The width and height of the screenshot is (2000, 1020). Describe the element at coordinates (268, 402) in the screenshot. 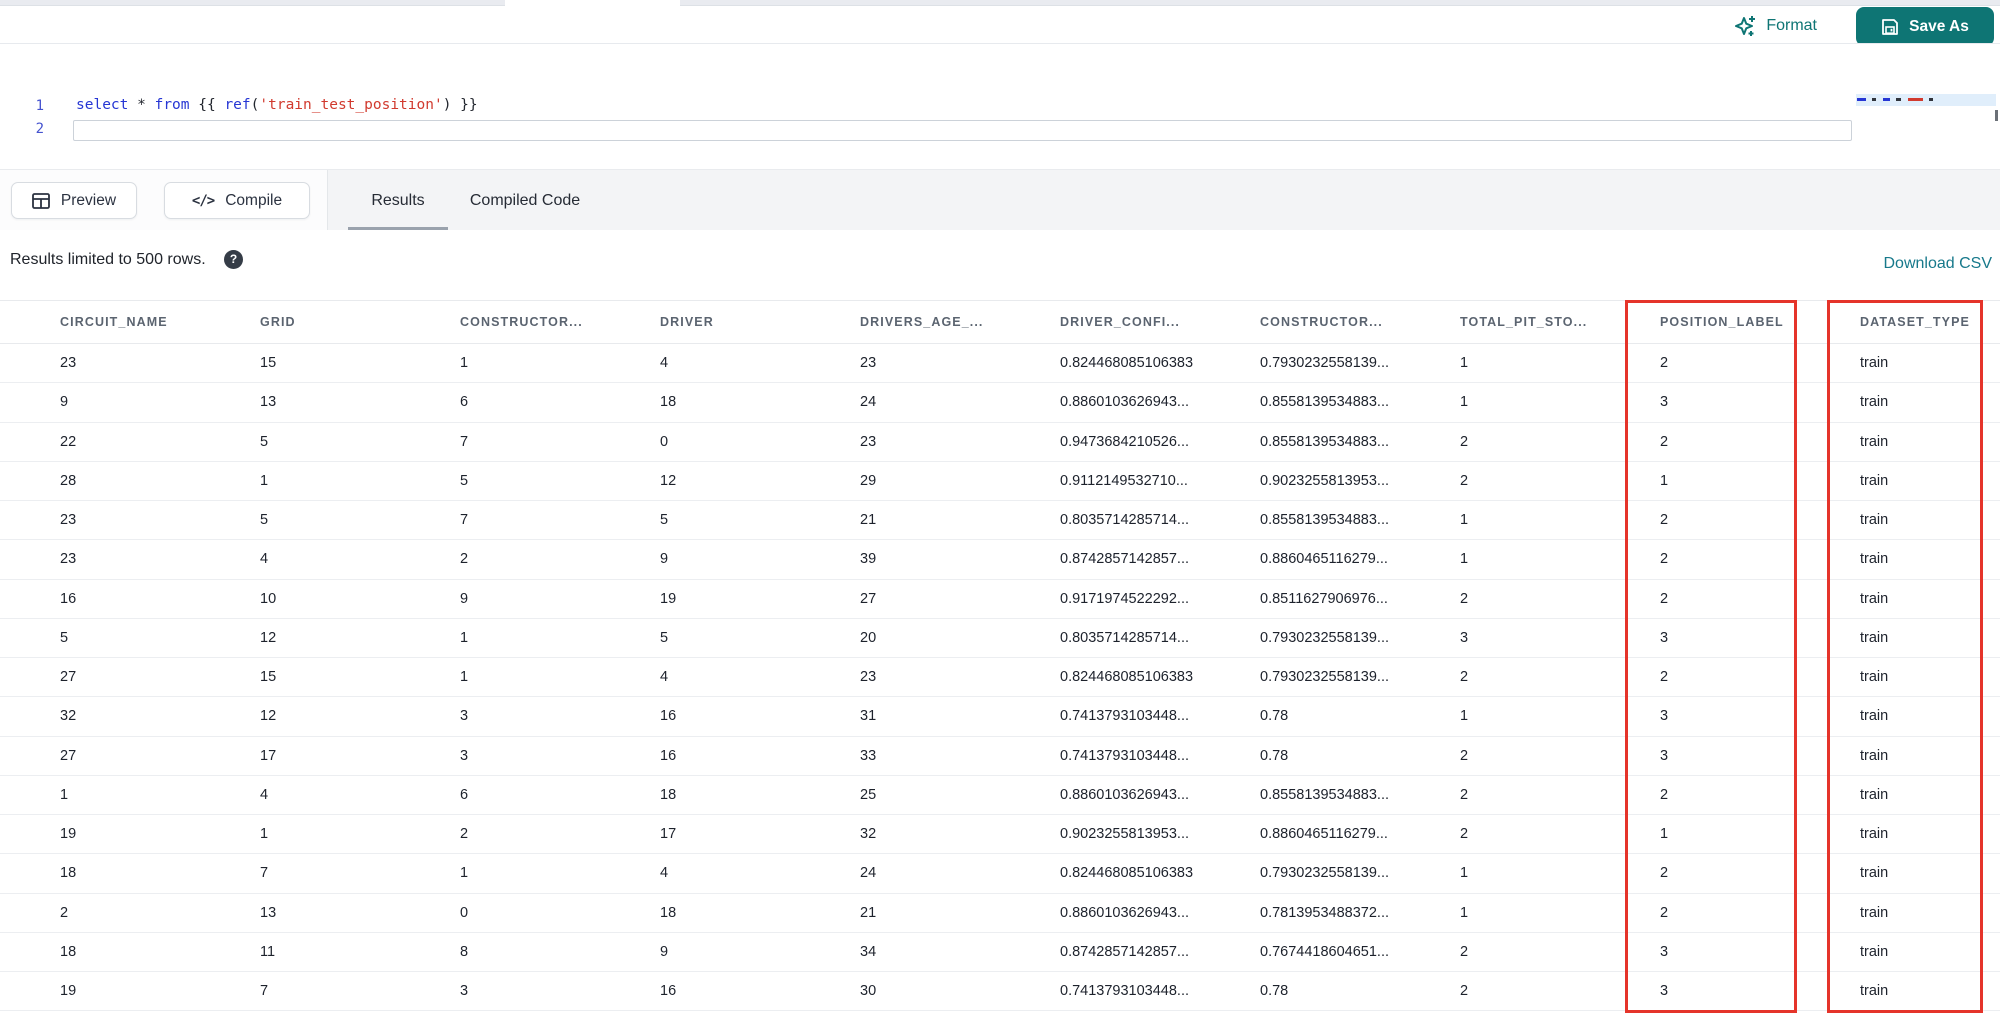

I see `table-cell: 13` at that location.